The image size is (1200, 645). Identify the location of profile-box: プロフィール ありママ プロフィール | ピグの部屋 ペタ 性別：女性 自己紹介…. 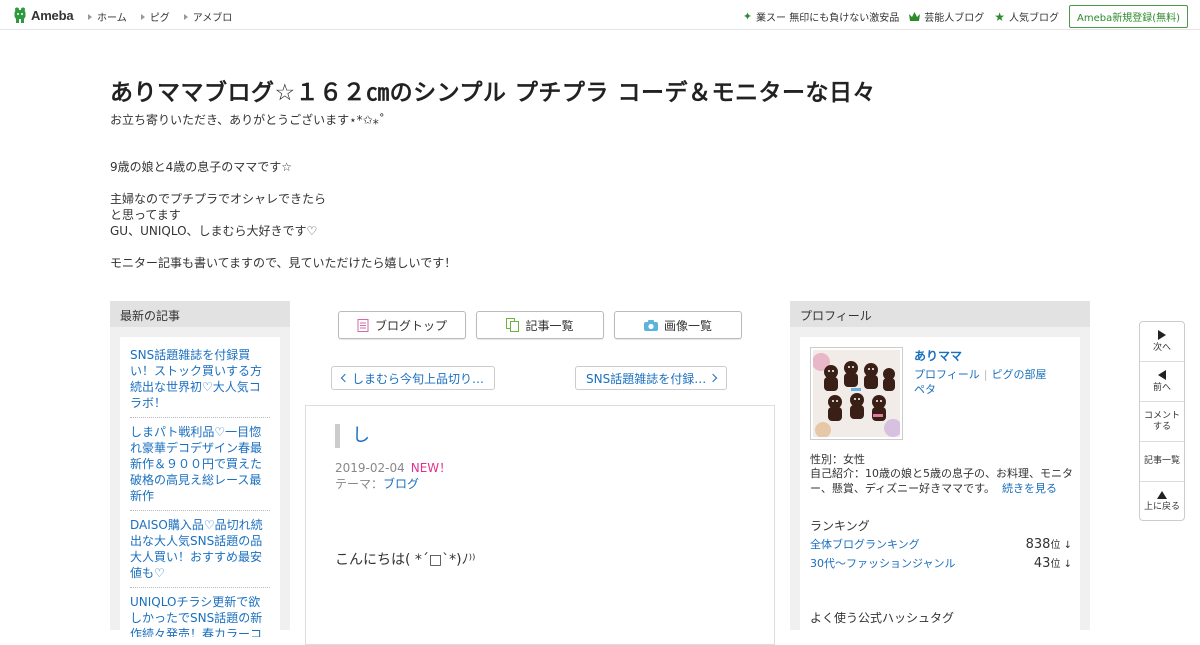
(940, 469).